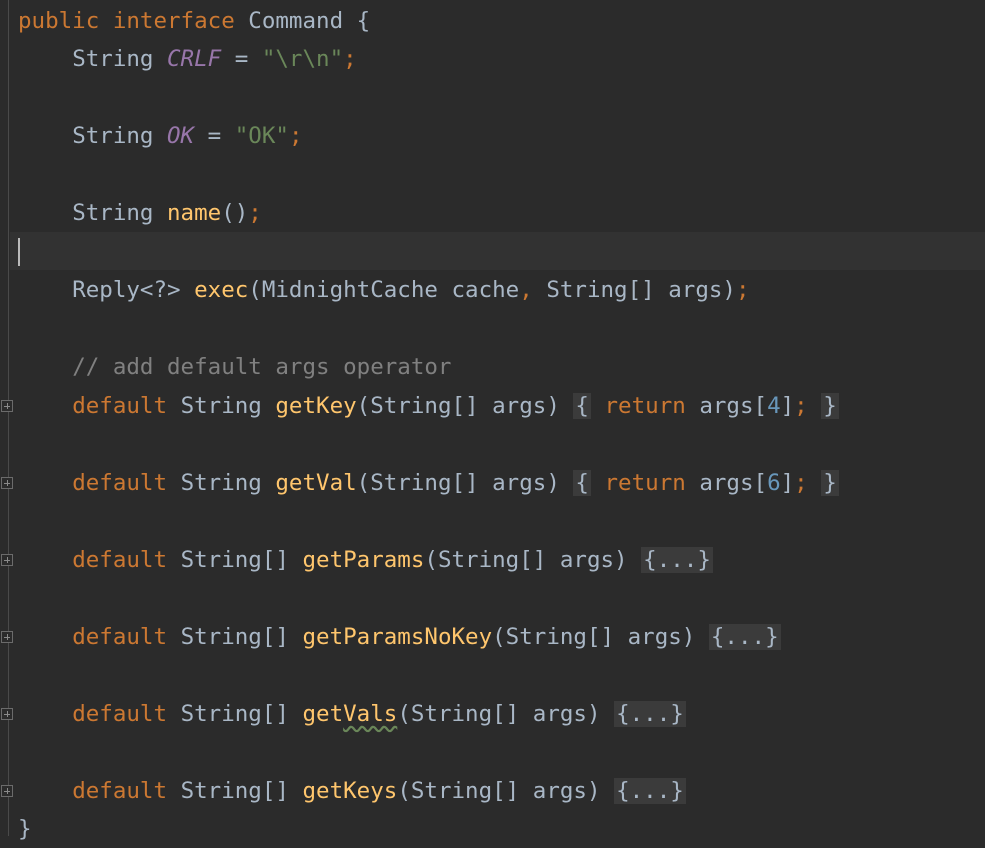  Describe the element at coordinates (370, 714) in the screenshot. I see `method-name-typo-underlined: Vals` at that location.